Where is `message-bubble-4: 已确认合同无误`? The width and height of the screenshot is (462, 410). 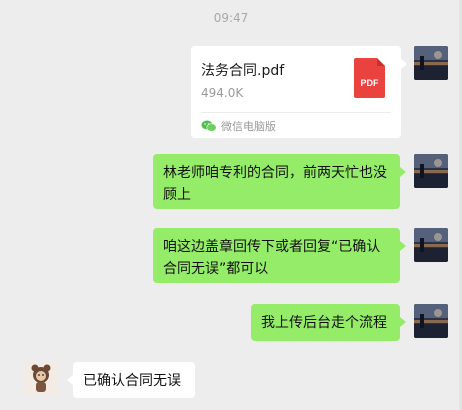
message-bubble-4: 已确认合同无误 is located at coordinates (131, 380).